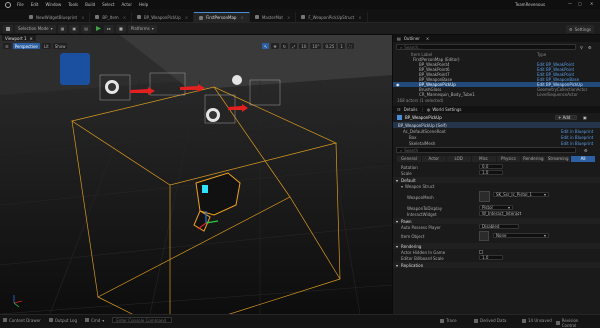 This screenshot has width=600, height=328. I want to click on tab-bp-item: BP_Item ×, so click(111, 17).